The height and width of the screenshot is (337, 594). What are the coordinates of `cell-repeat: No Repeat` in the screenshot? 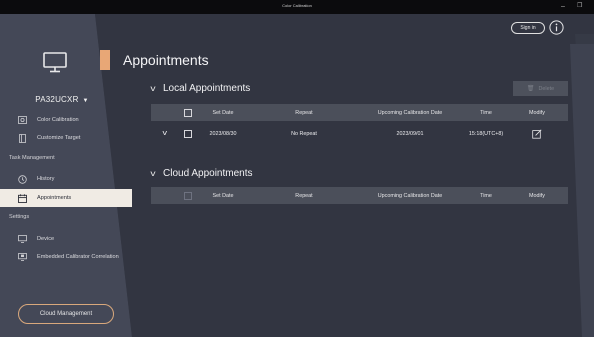 It's located at (304, 133).